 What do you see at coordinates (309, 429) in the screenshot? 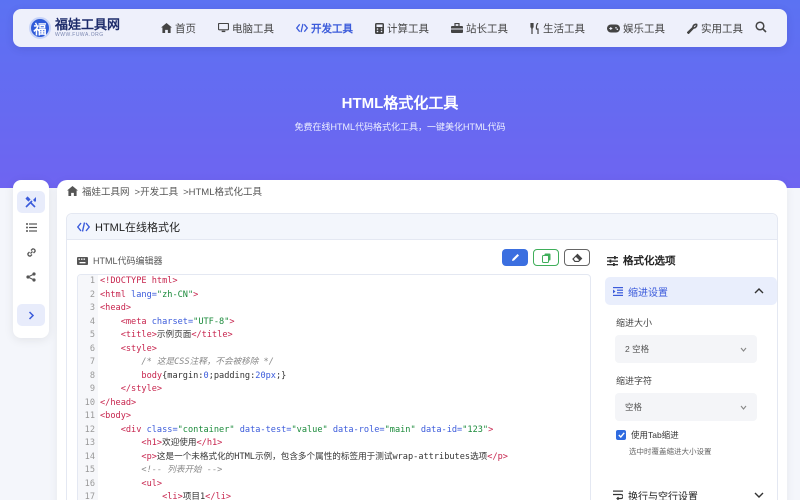
I see `code-token: "value"` at bounding box center [309, 429].